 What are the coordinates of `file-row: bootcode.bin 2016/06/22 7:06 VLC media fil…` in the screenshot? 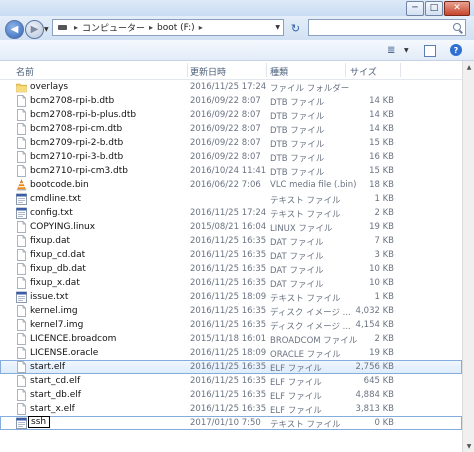 It's located at (231, 185).